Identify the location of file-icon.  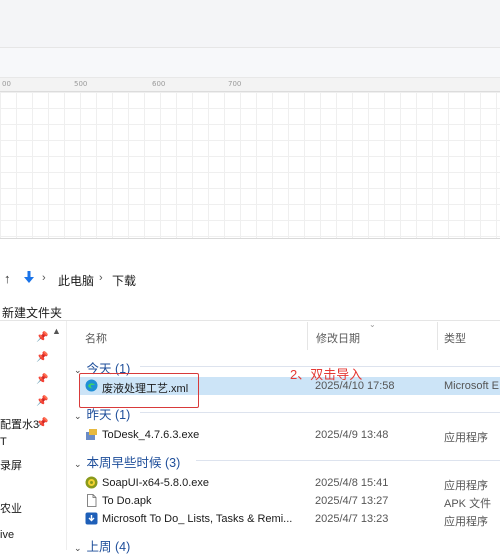
(92, 500).